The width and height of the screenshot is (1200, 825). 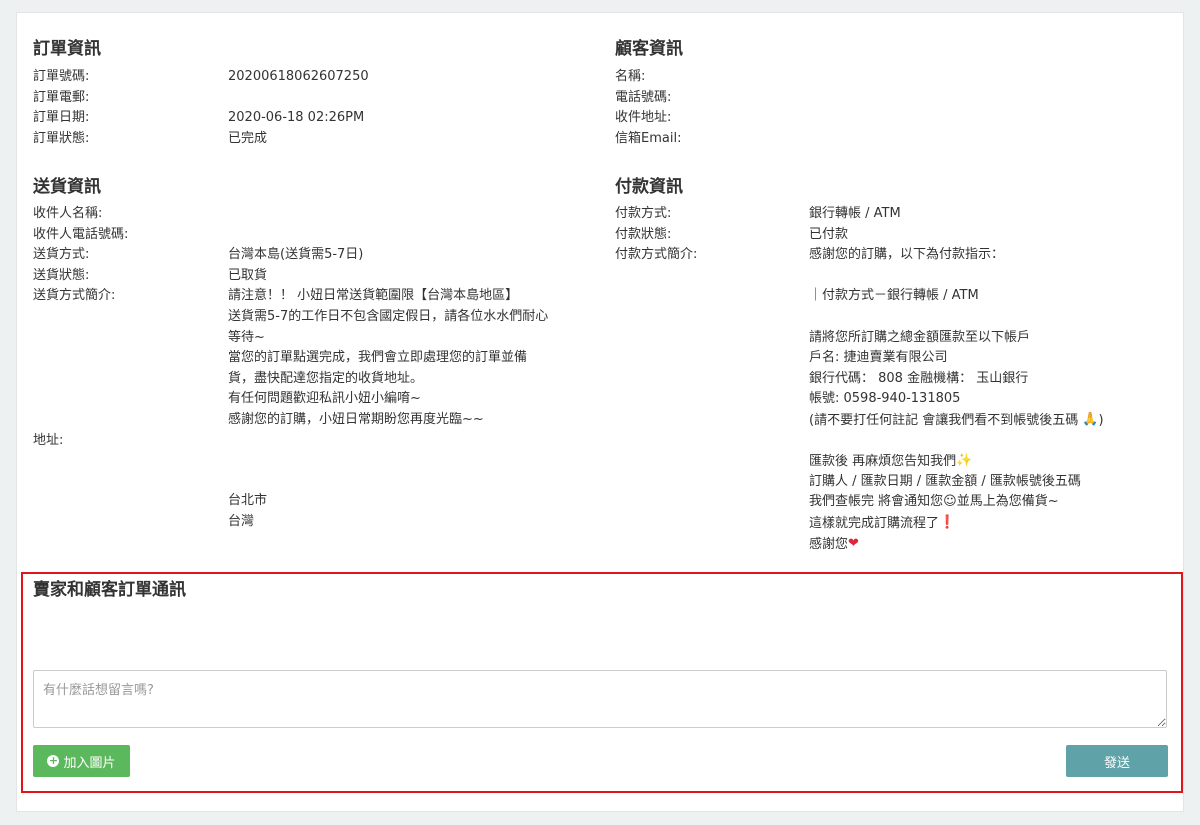 I want to click on recipient-name-row: 收件人名稱:, so click(x=313, y=214).